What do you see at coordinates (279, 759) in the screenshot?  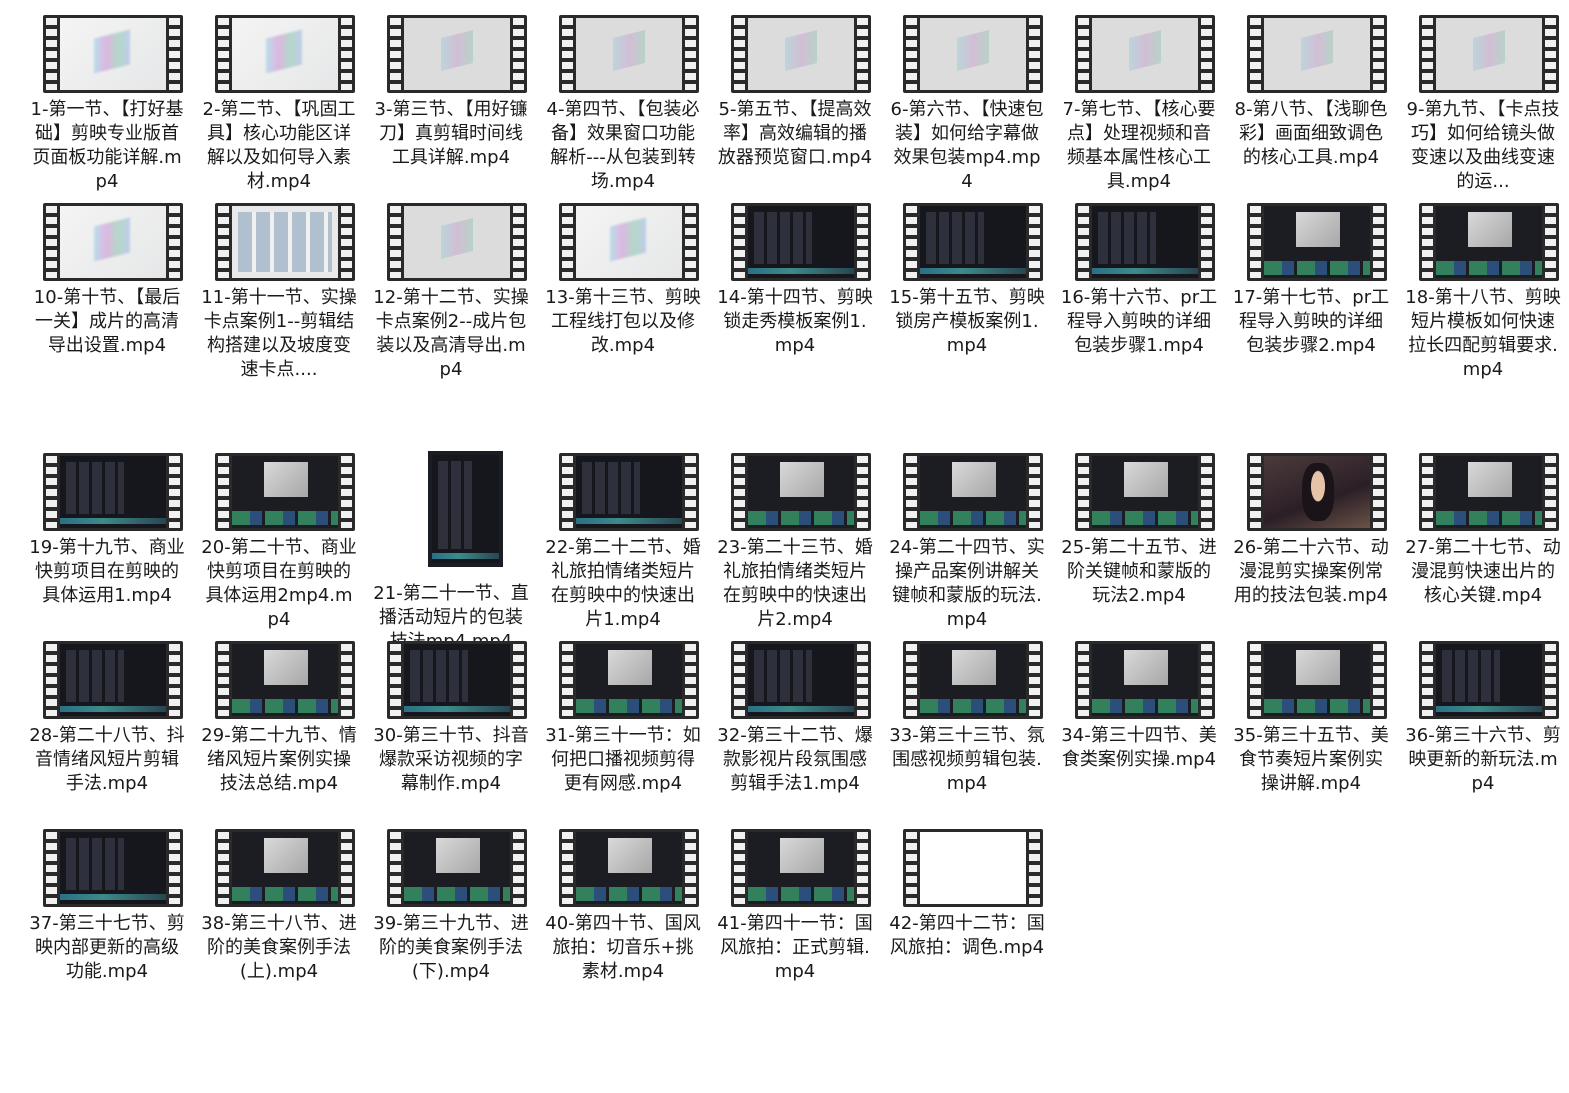 I see `file-name-label: 29-第二十九节、情绪风短片案例实操技法总结.mp4` at bounding box center [279, 759].